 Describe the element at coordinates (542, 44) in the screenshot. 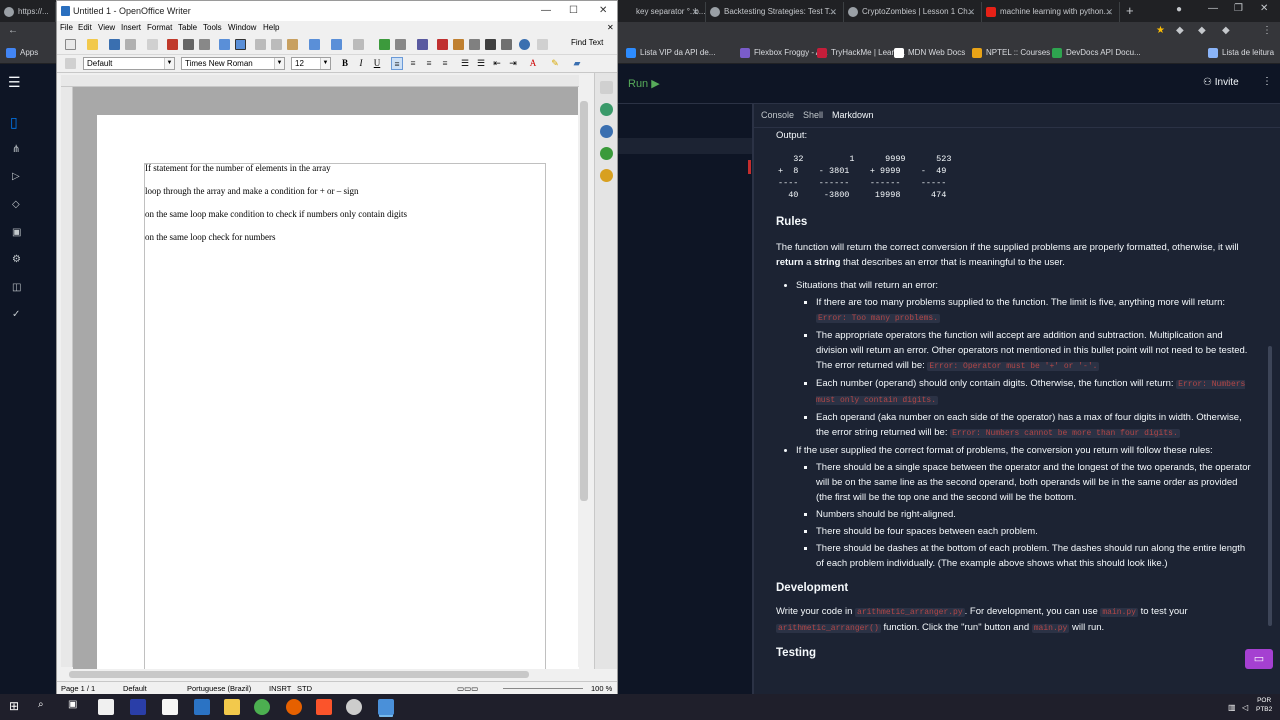

I see `toolbar-options-icon` at that location.